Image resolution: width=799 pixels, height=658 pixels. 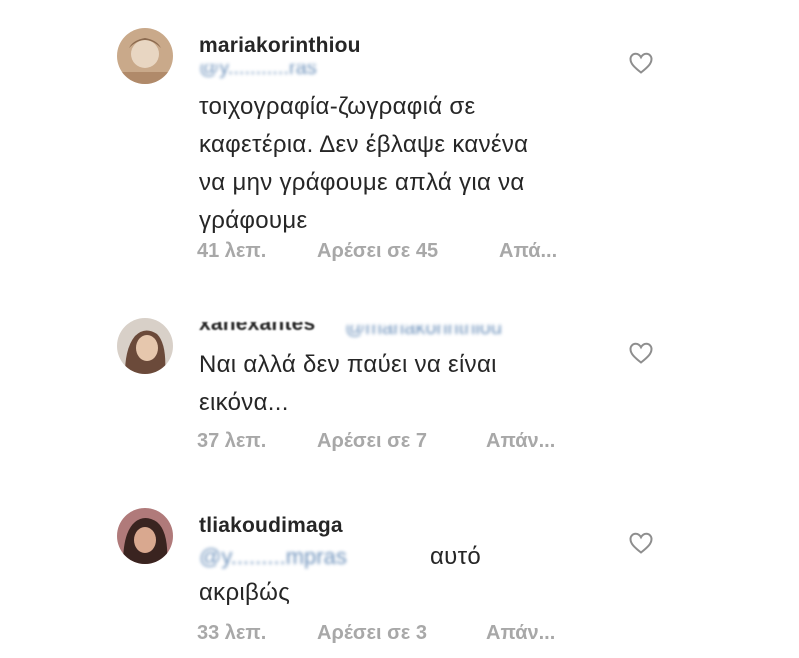 I want to click on mention-link: @y.........mpras, so click(x=273, y=557).